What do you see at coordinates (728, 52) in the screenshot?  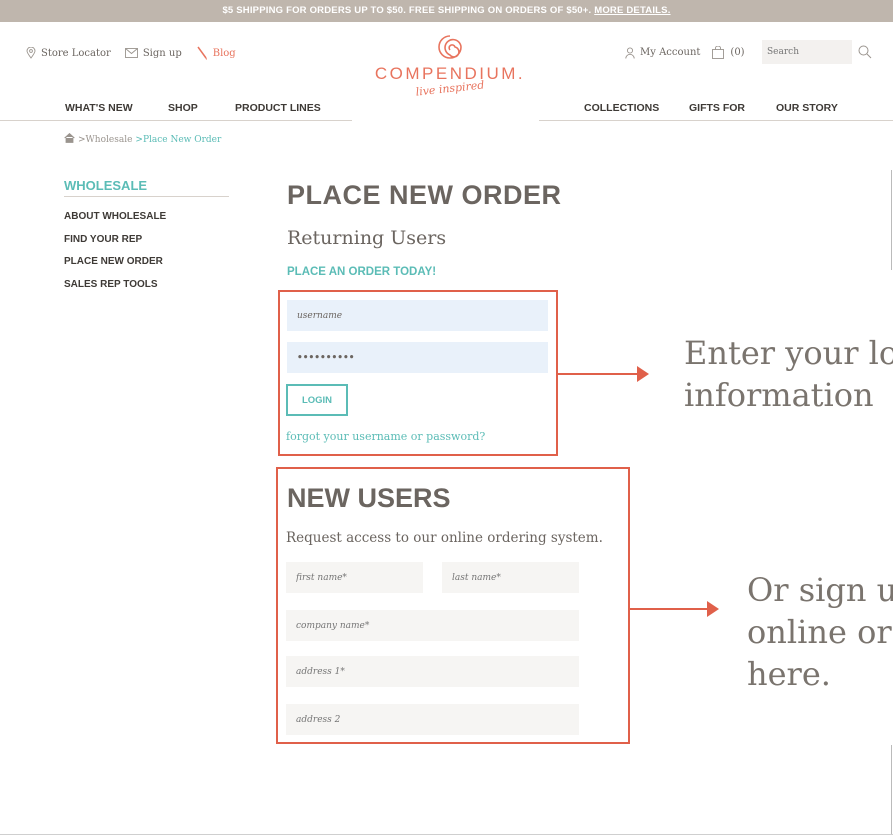 I see `cart-link: (0)` at bounding box center [728, 52].